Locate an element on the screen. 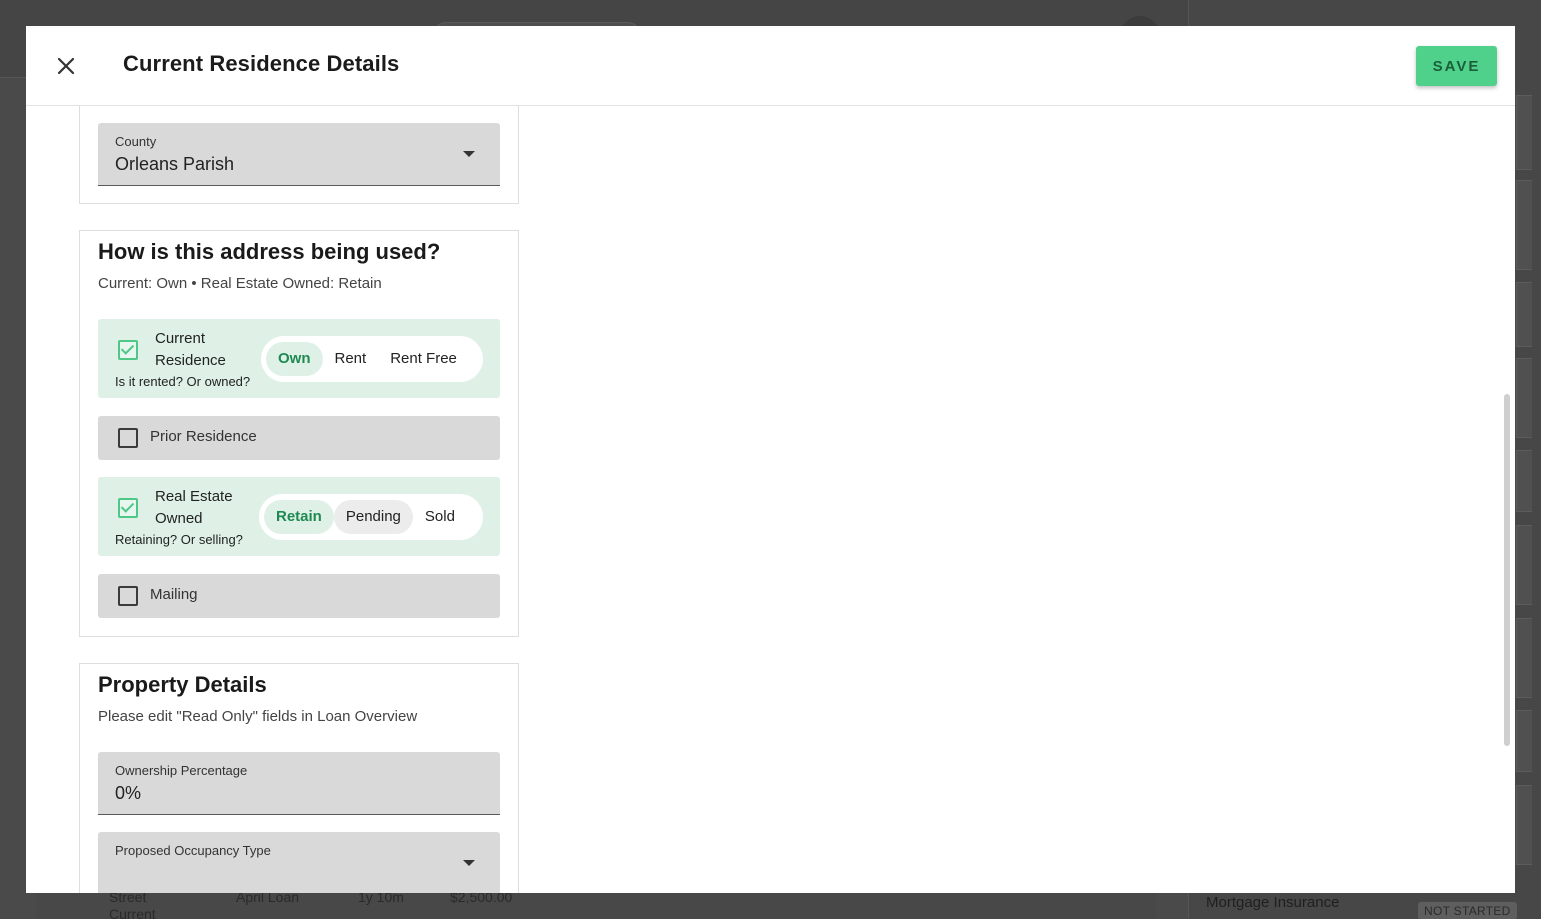 The width and height of the screenshot is (1541, 919). toggle-own: Own is located at coordinates (294, 359).